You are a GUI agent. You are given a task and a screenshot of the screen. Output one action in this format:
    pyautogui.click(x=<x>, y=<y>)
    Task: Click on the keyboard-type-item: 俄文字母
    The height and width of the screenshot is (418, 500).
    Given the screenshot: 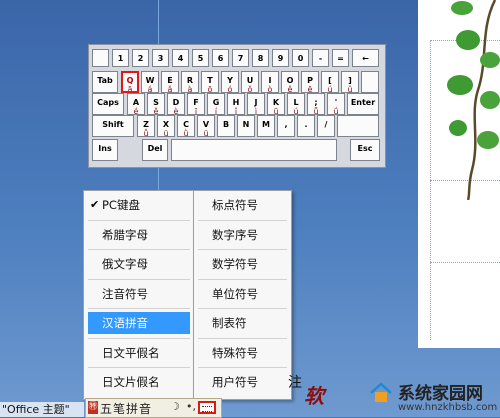 What is the action you would take?
    pyautogui.click(x=139, y=264)
    